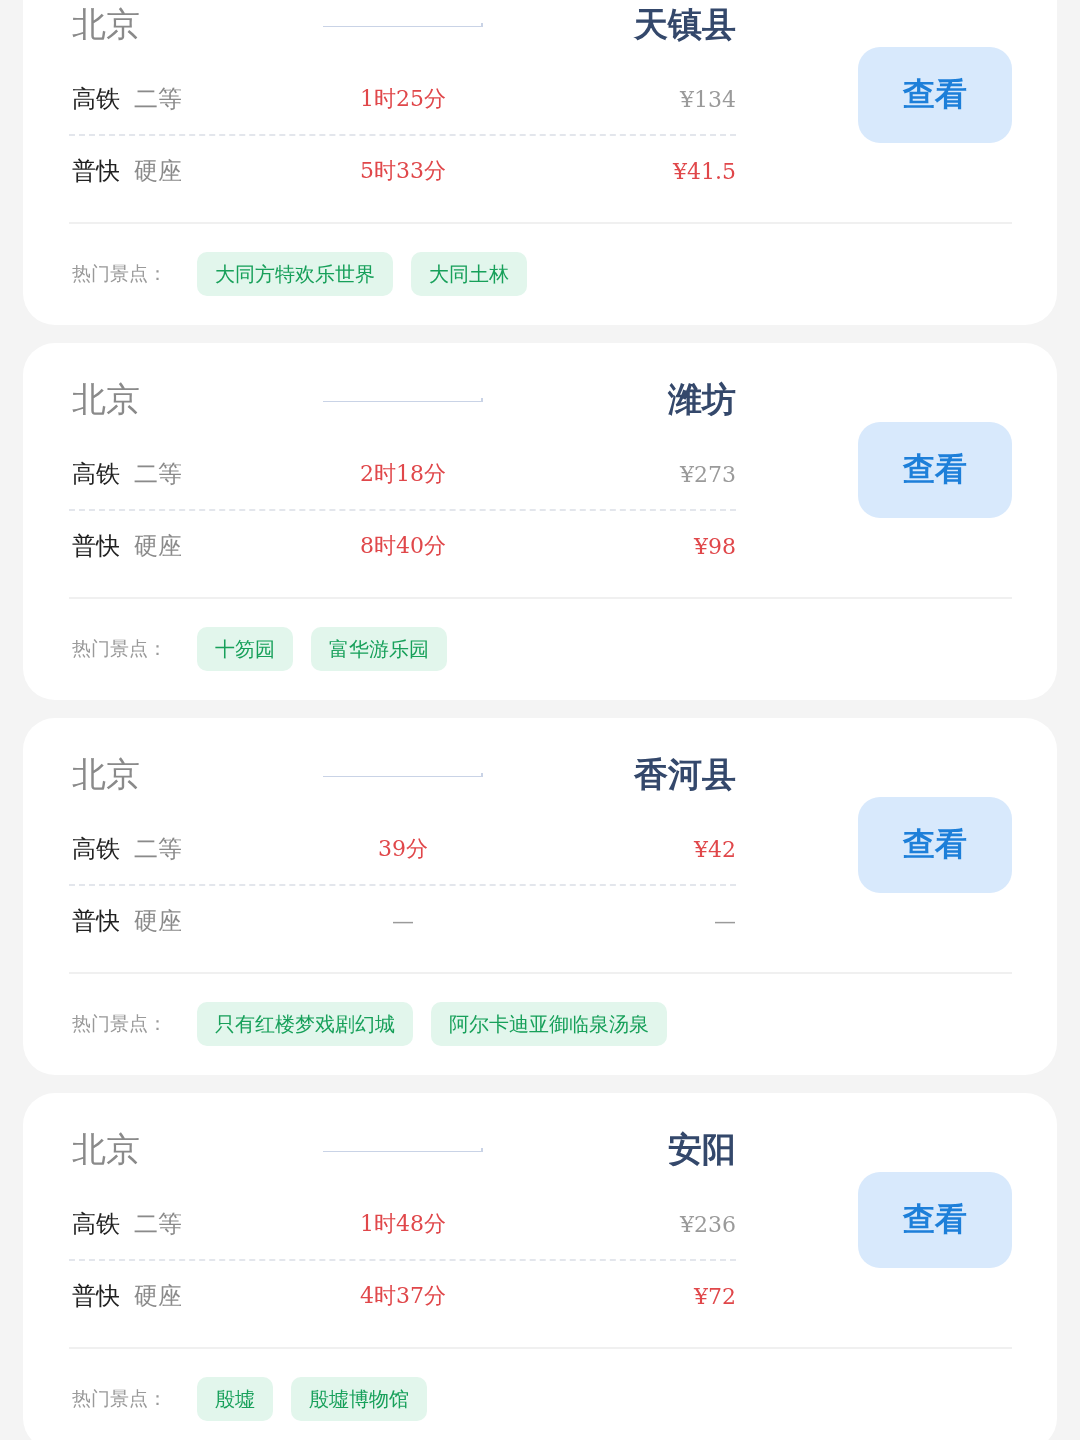  What do you see at coordinates (702, 1149) in the screenshot?
I see `destination-city: 安阳` at bounding box center [702, 1149].